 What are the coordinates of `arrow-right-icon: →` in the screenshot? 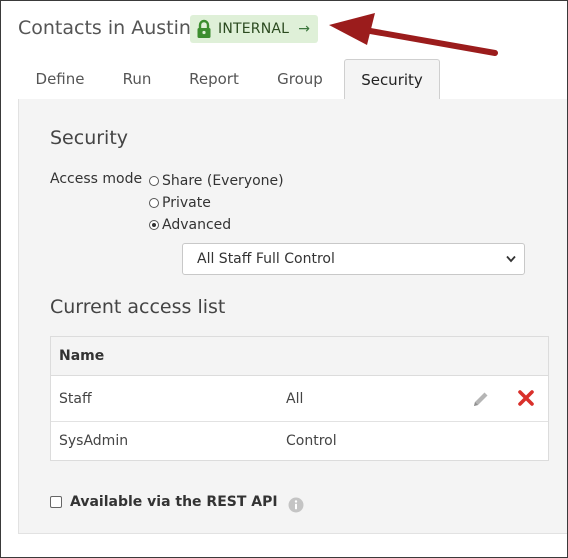 It's located at (304, 29).